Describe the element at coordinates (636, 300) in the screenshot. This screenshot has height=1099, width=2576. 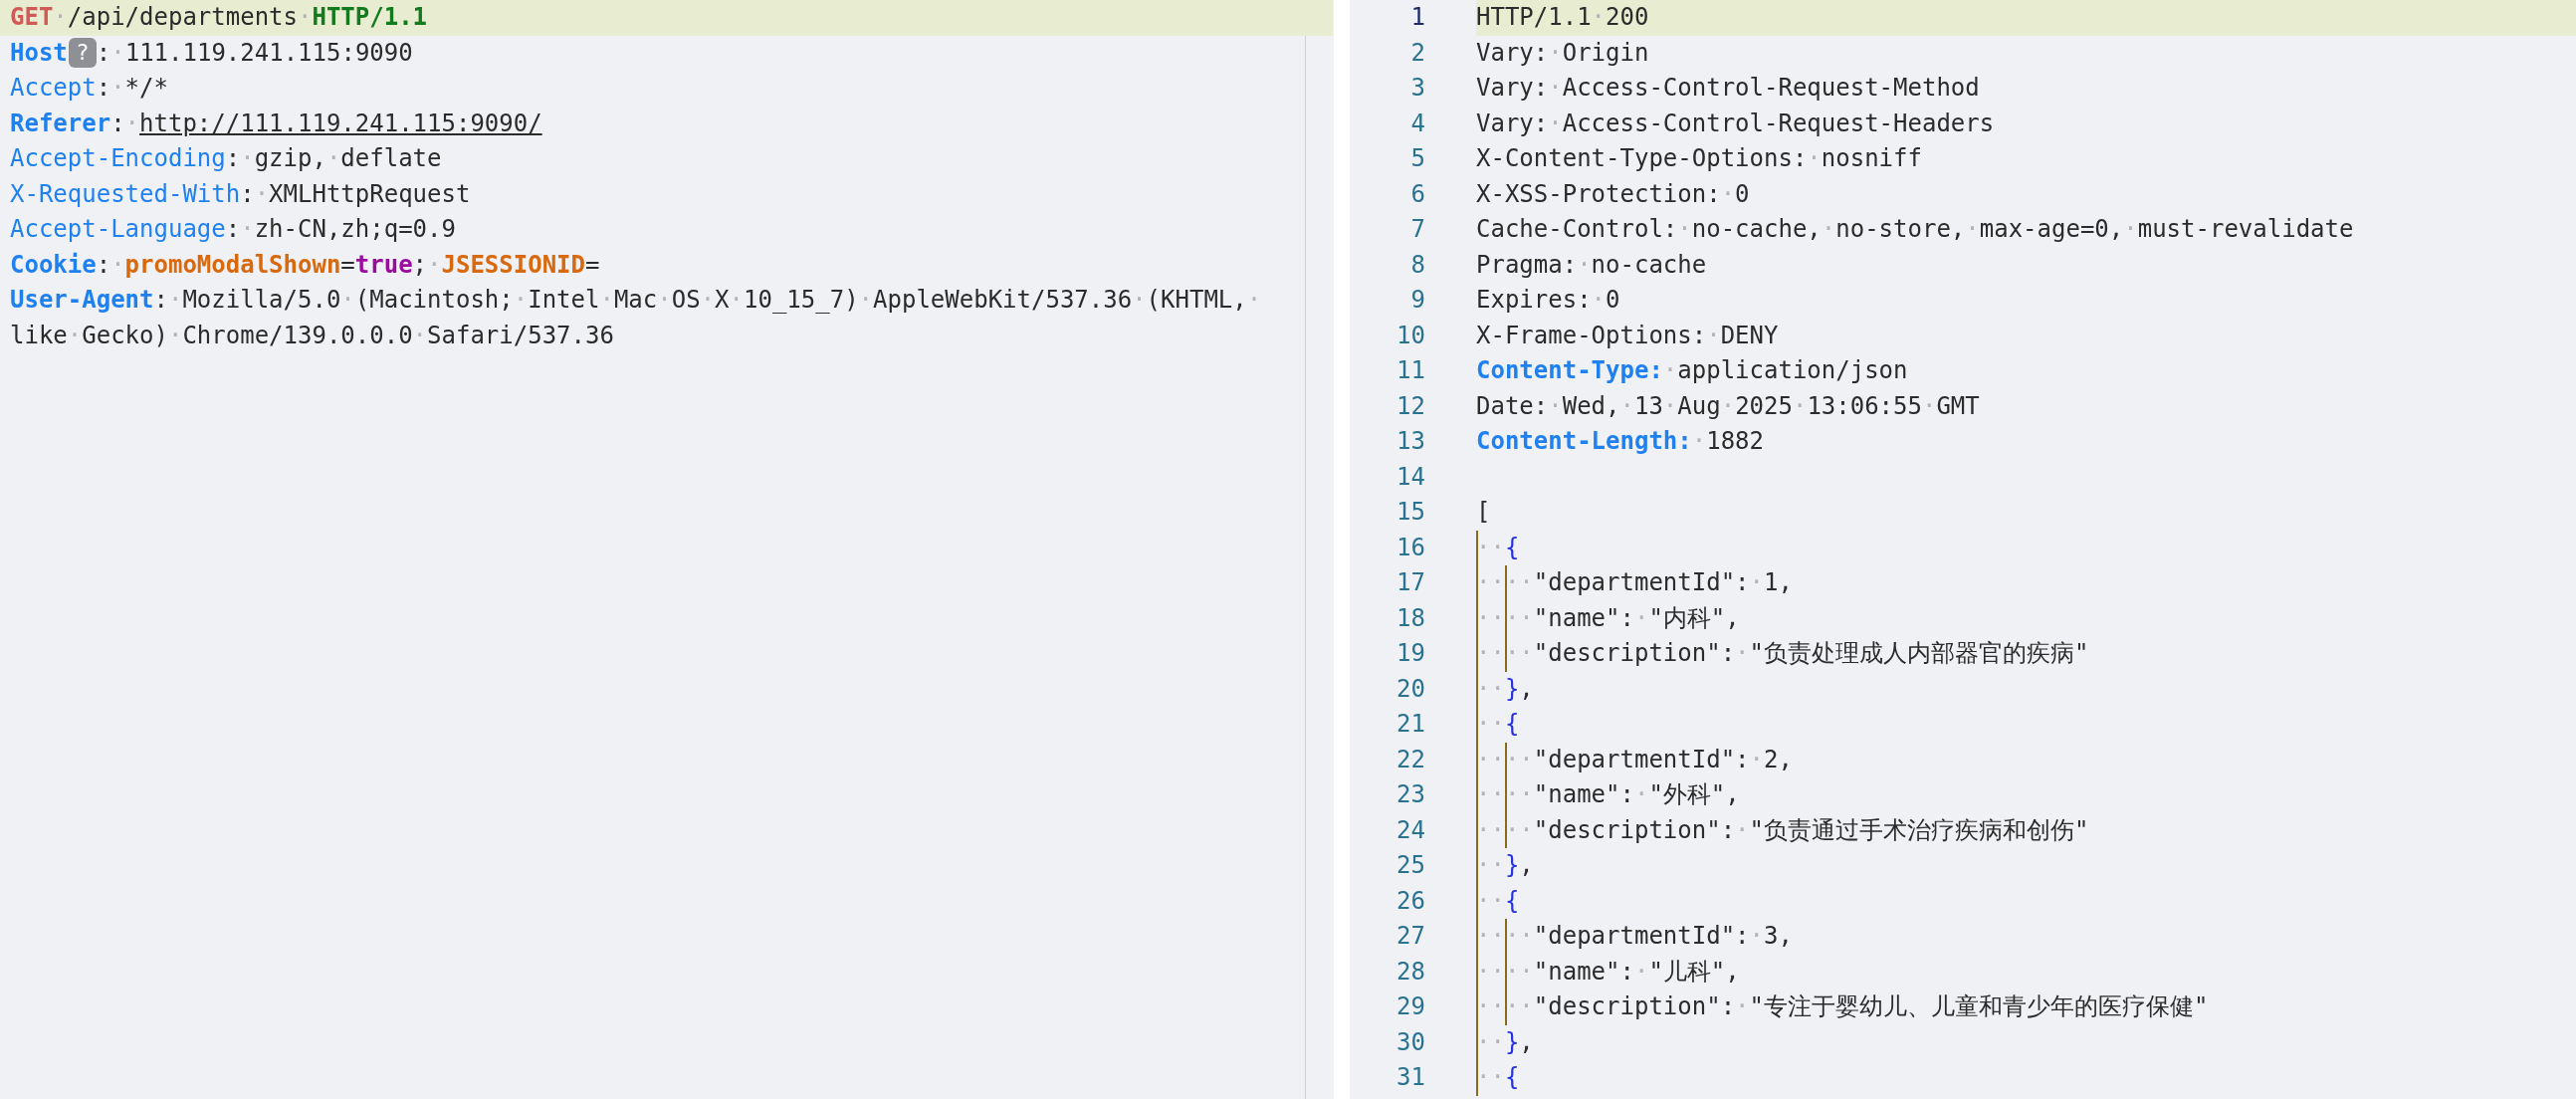
I see `code-line: User-Agent:·Mozilla/5.0·(Macintosh;·Intel·Mac·OS·X·10_15_7)·AppleWebKit/537.36·(KHTML,·` at that location.